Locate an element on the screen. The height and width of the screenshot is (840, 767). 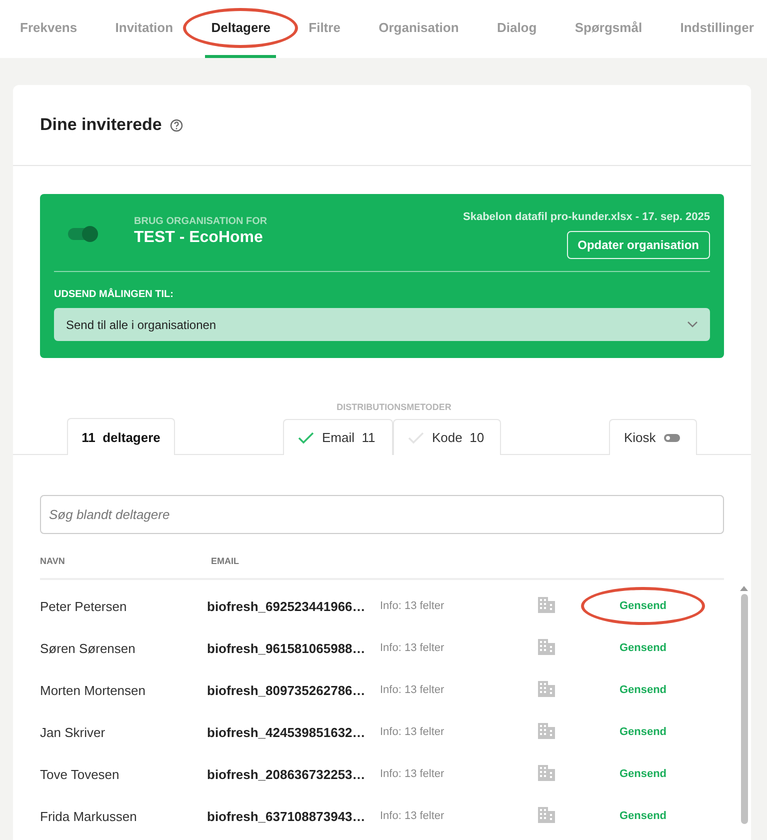
organisation-toggle is located at coordinates (82, 234).